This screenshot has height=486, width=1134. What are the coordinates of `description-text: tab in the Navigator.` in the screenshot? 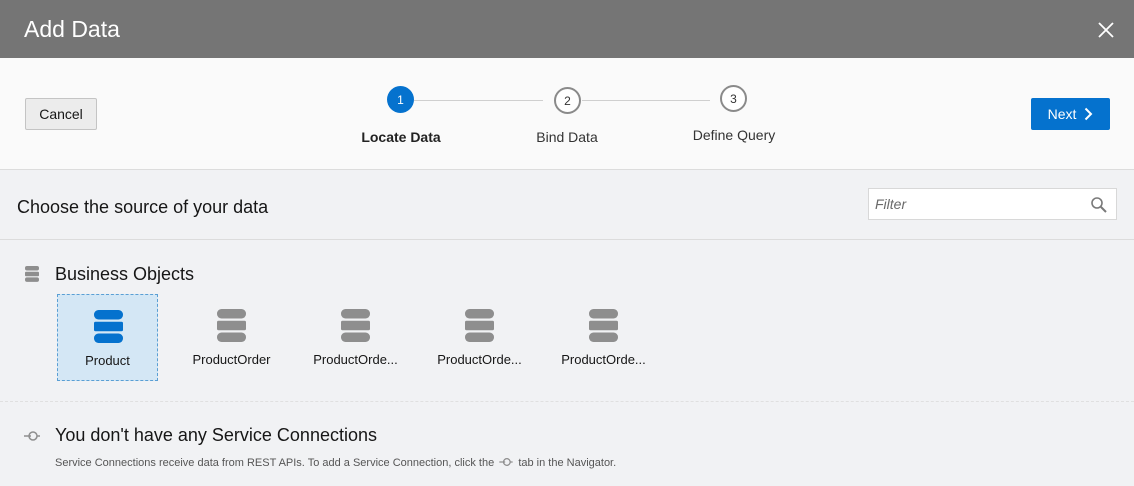 It's located at (567, 463).